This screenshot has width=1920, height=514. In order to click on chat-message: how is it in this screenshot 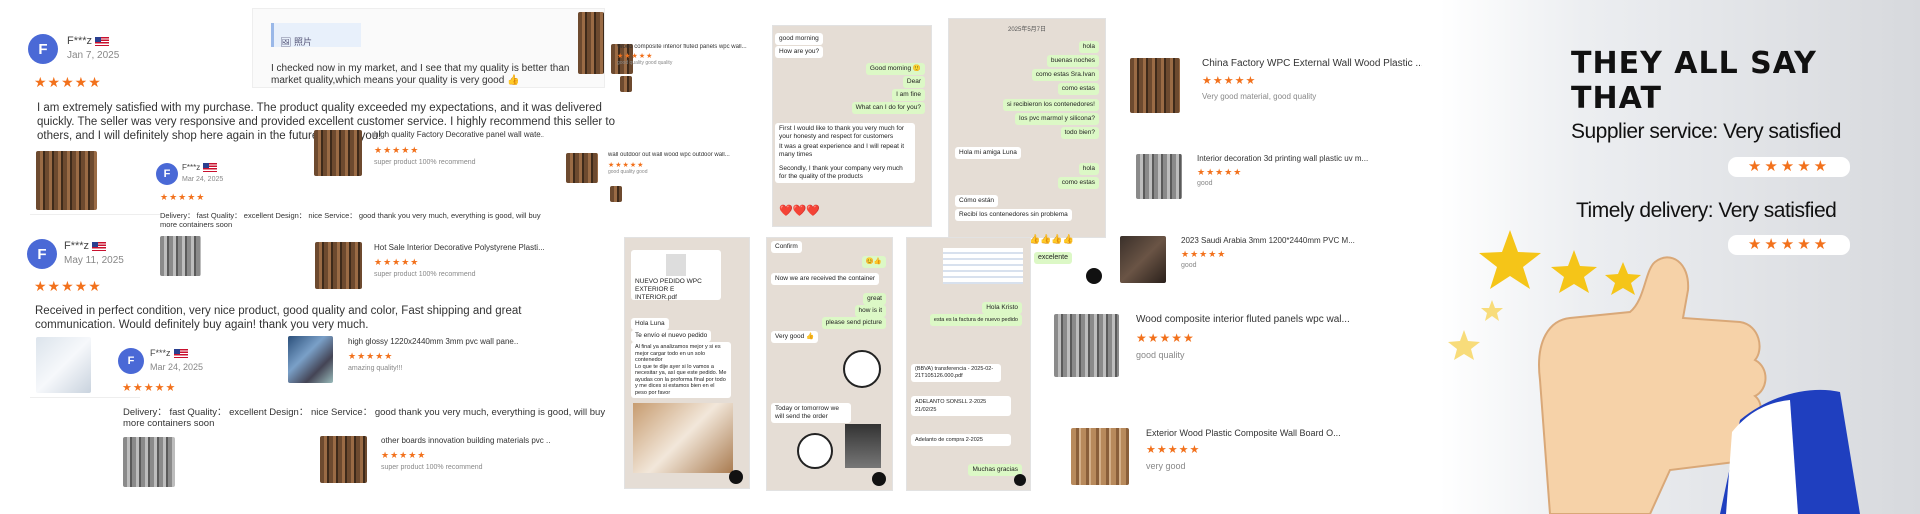, I will do `click(870, 311)`.